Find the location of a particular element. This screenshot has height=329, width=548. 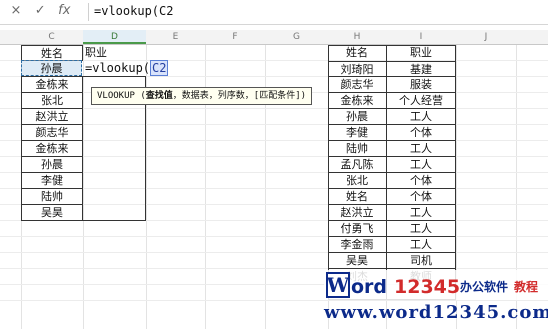

column-header-c: C is located at coordinates (51, 37).